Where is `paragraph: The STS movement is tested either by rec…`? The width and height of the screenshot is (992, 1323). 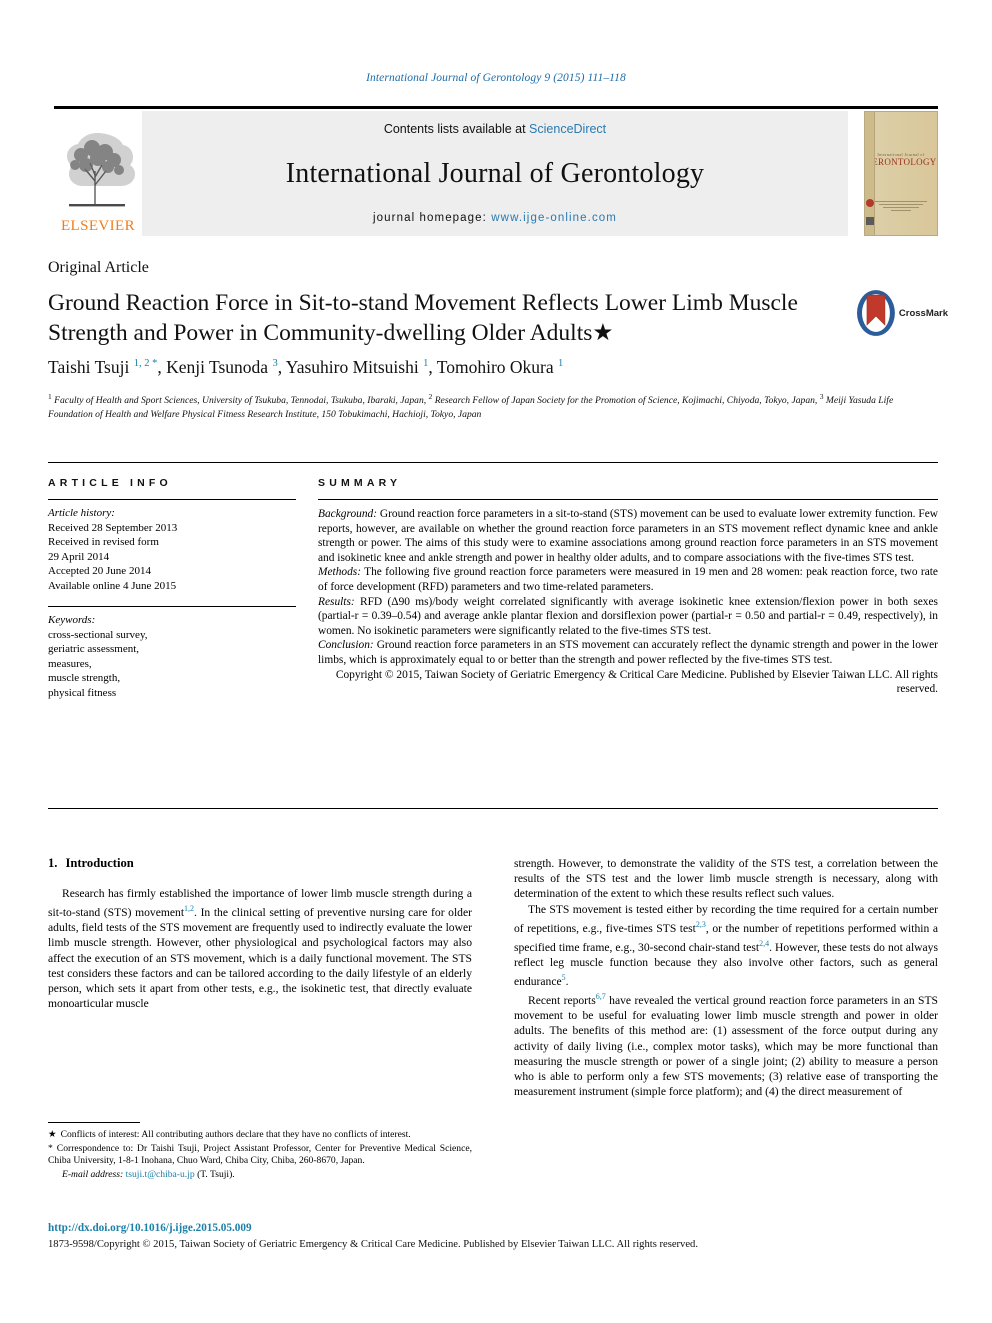 paragraph: The STS movement is tested either by rec… is located at coordinates (726, 945).